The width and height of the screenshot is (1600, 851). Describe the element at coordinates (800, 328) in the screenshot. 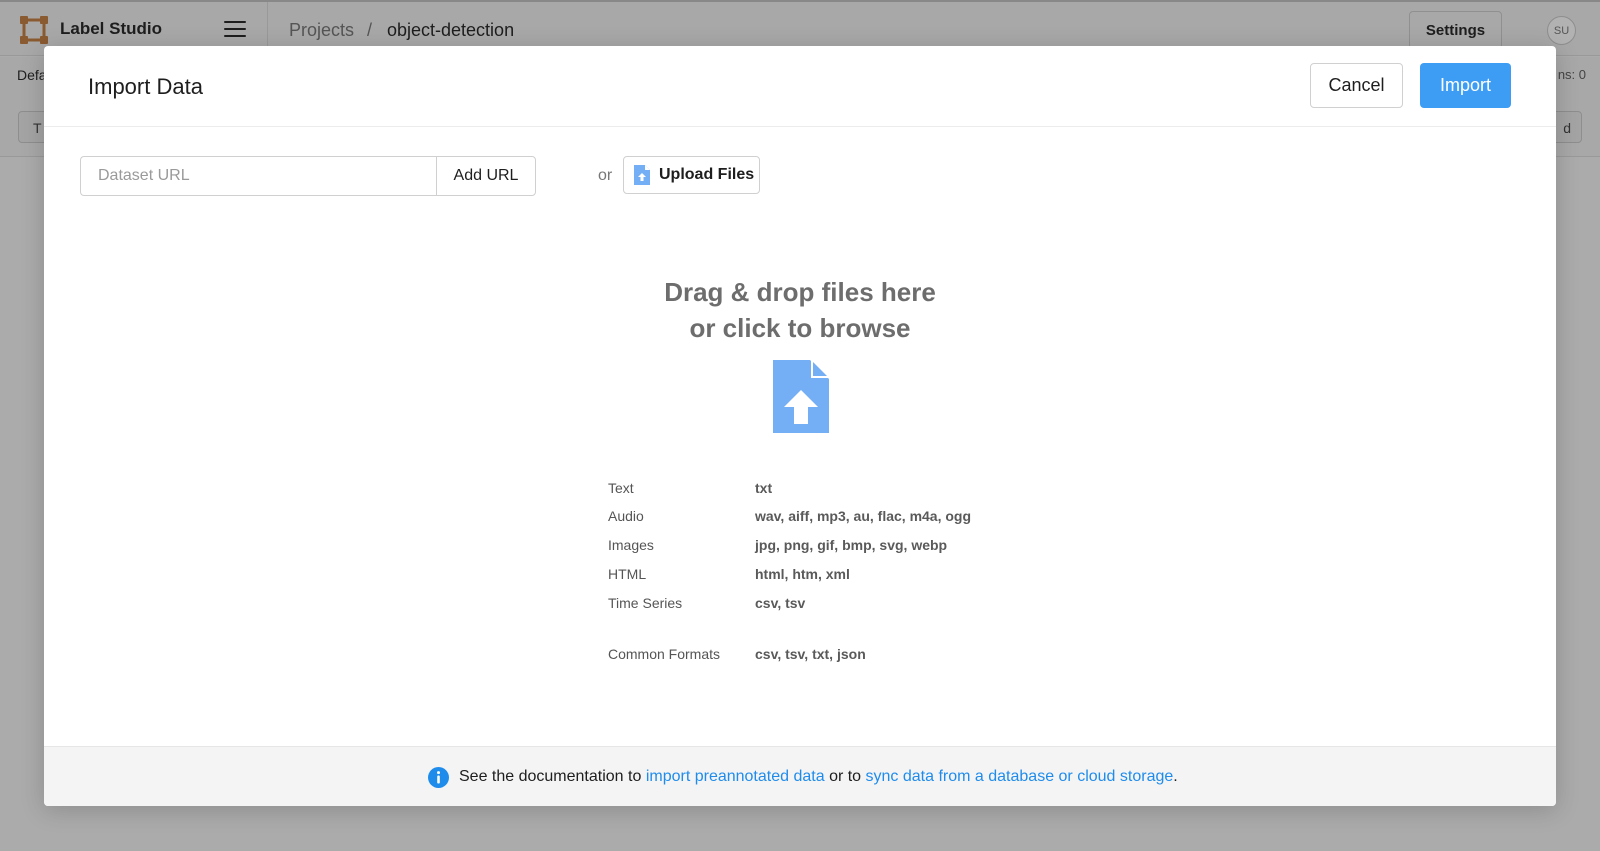

I see `drop-zone-line2: or click to browse` at that location.